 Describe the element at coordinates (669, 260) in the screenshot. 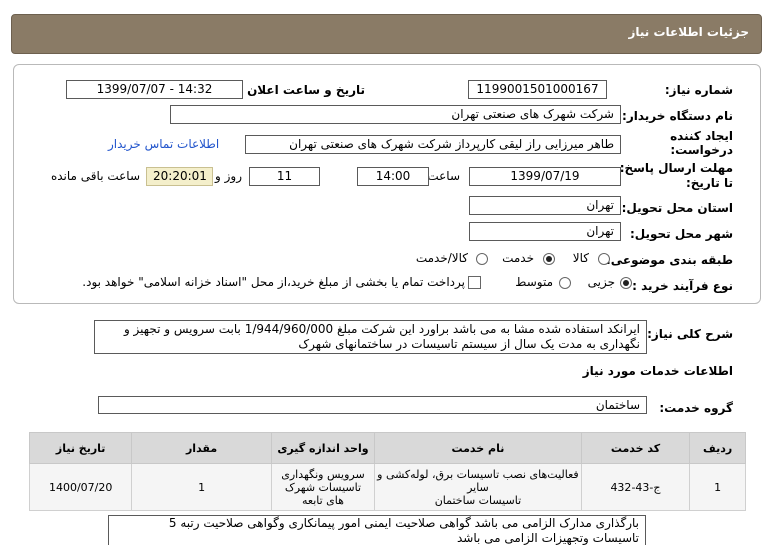

I see `category-label: طبقه بندی موضوعی:` at that location.